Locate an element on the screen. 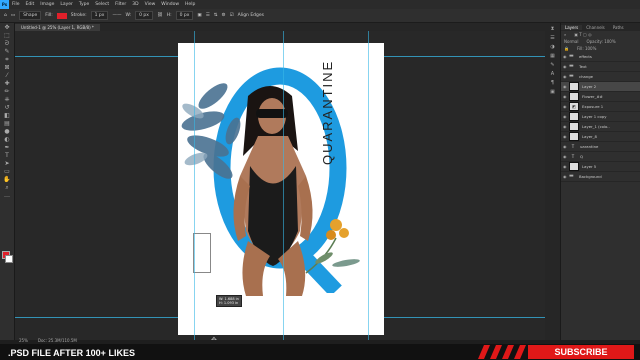 Image resolution: width=640 pixels, height=360 pixels. lasso-tool-icon: ᘐ is located at coordinates (7, 44).